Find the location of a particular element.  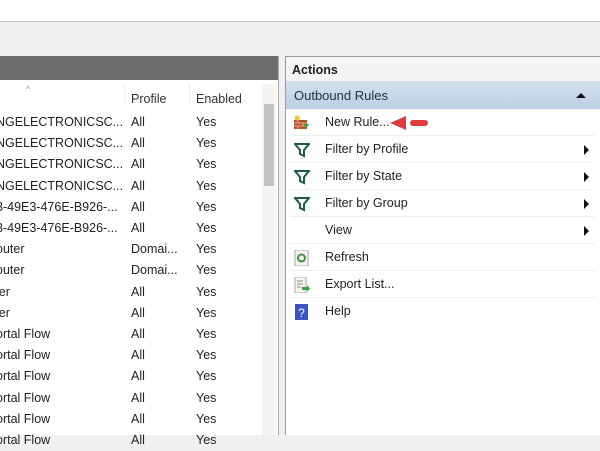

export-icon is located at coordinates (302, 285).